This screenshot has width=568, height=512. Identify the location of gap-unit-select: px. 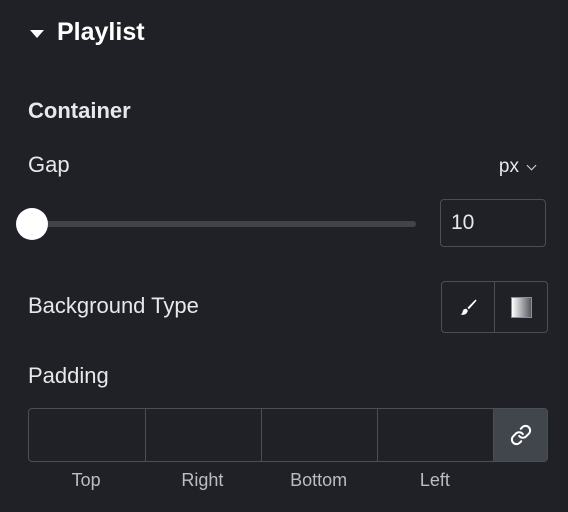
(517, 167).